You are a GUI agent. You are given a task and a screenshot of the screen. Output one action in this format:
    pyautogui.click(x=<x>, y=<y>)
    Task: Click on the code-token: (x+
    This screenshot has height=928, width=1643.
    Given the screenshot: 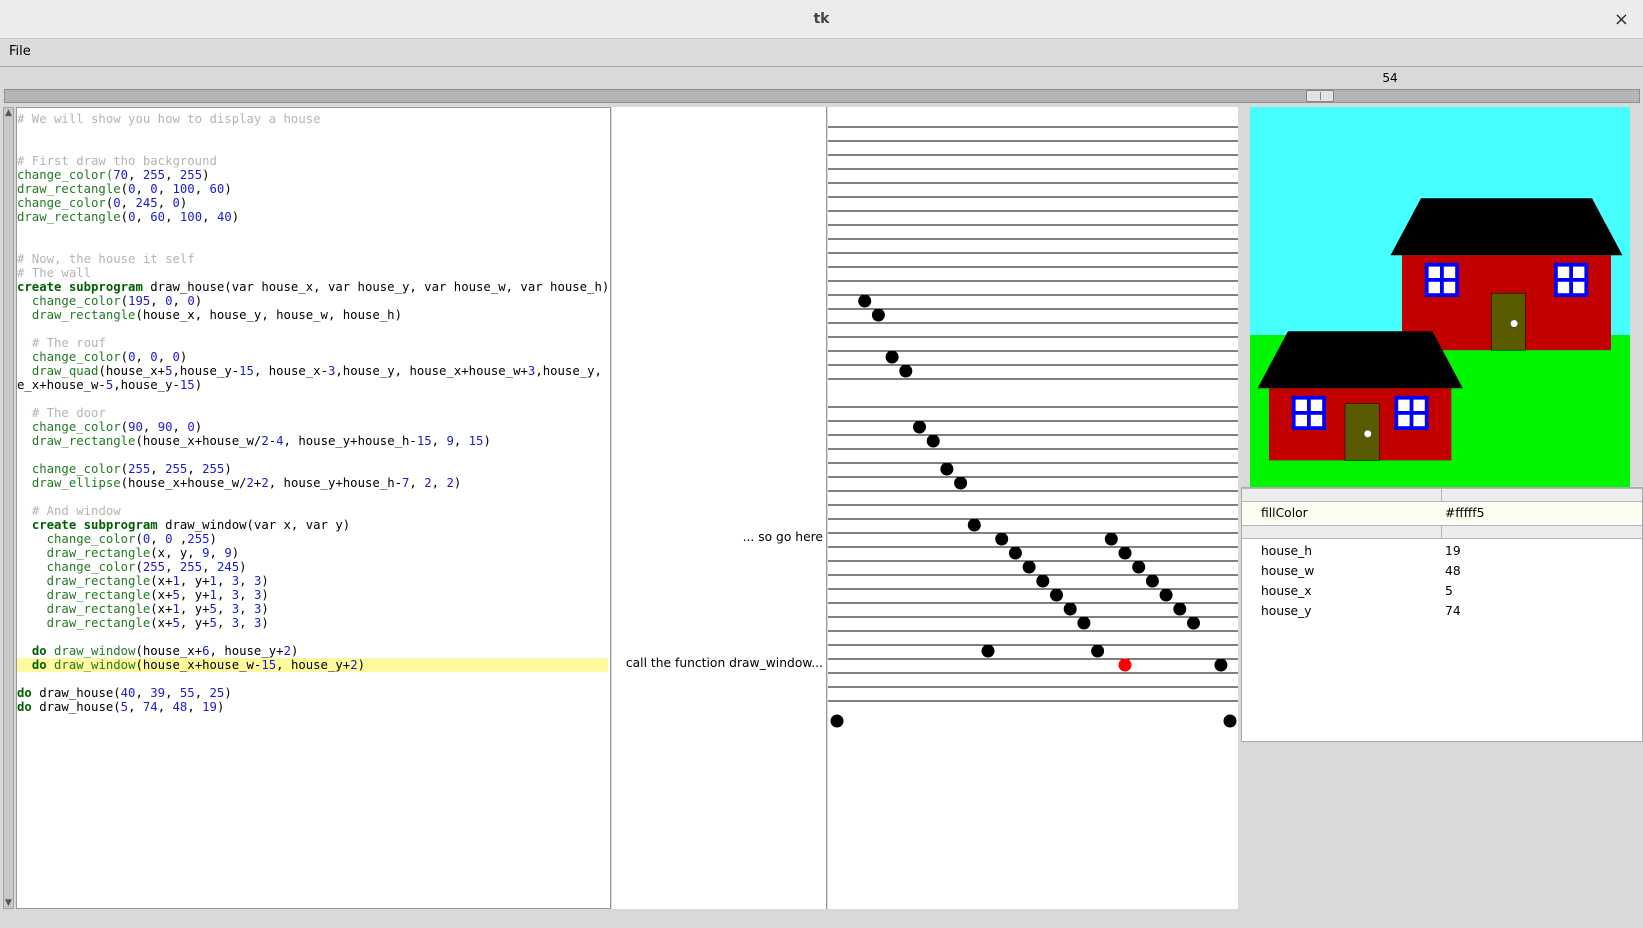 What is the action you would take?
    pyautogui.click(x=161, y=623)
    